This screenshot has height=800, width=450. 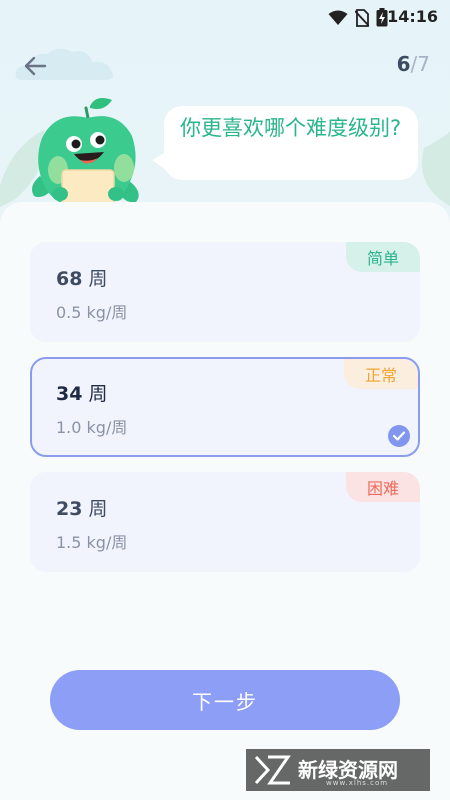 I want to click on difficulty-badge-hard: 困难, so click(x=383, y=487).